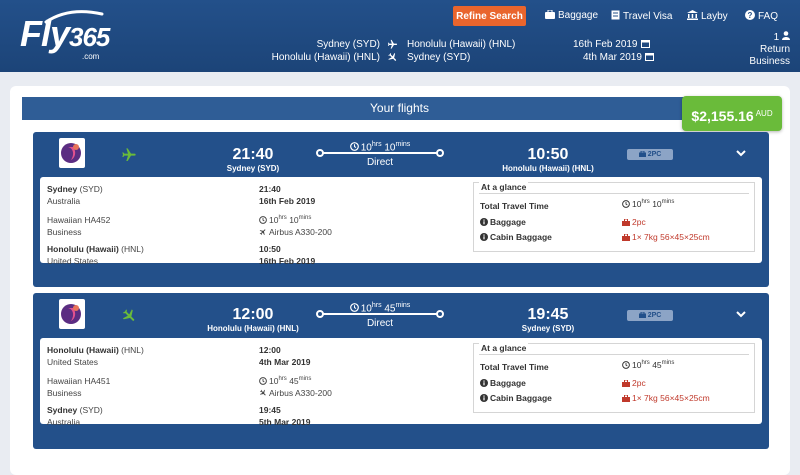 The image size is (800, 475). What do you see at coordinates (253, 328) in the screenshot?
I see `departure-place: Honolulu (Hawaii) (HNL)` at bounding box center [253, 328].